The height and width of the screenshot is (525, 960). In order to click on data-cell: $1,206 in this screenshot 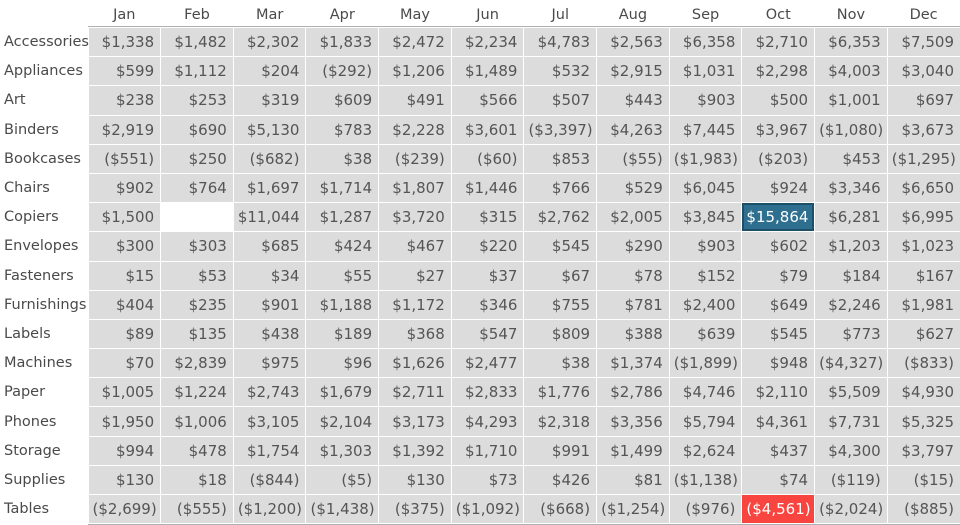, I will do `click(415, 71)`.